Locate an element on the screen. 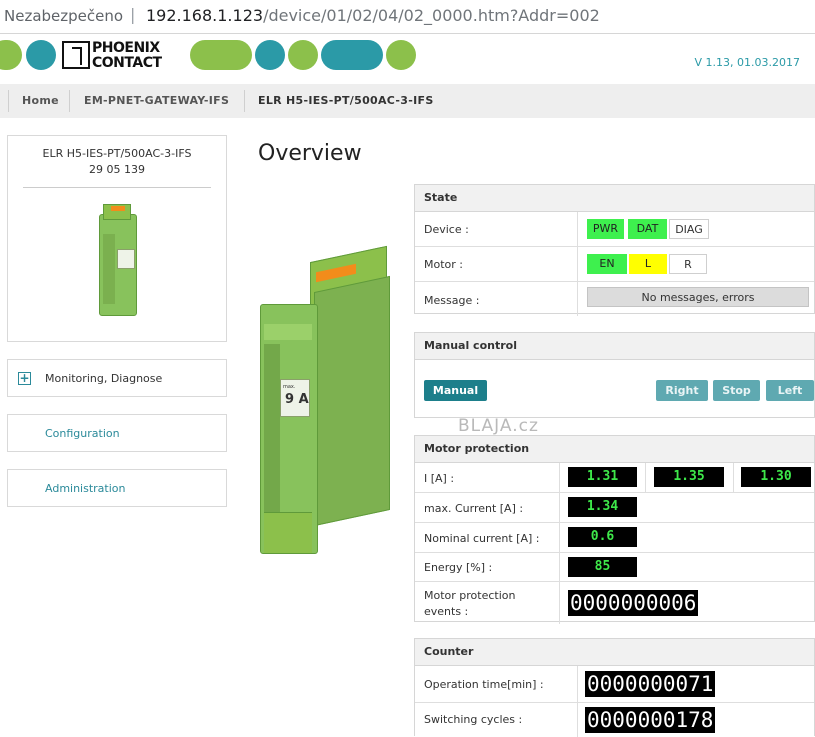 The width and height of the screenshot is (815, 737). page-title: Overview is located at coordinates (310, 153).